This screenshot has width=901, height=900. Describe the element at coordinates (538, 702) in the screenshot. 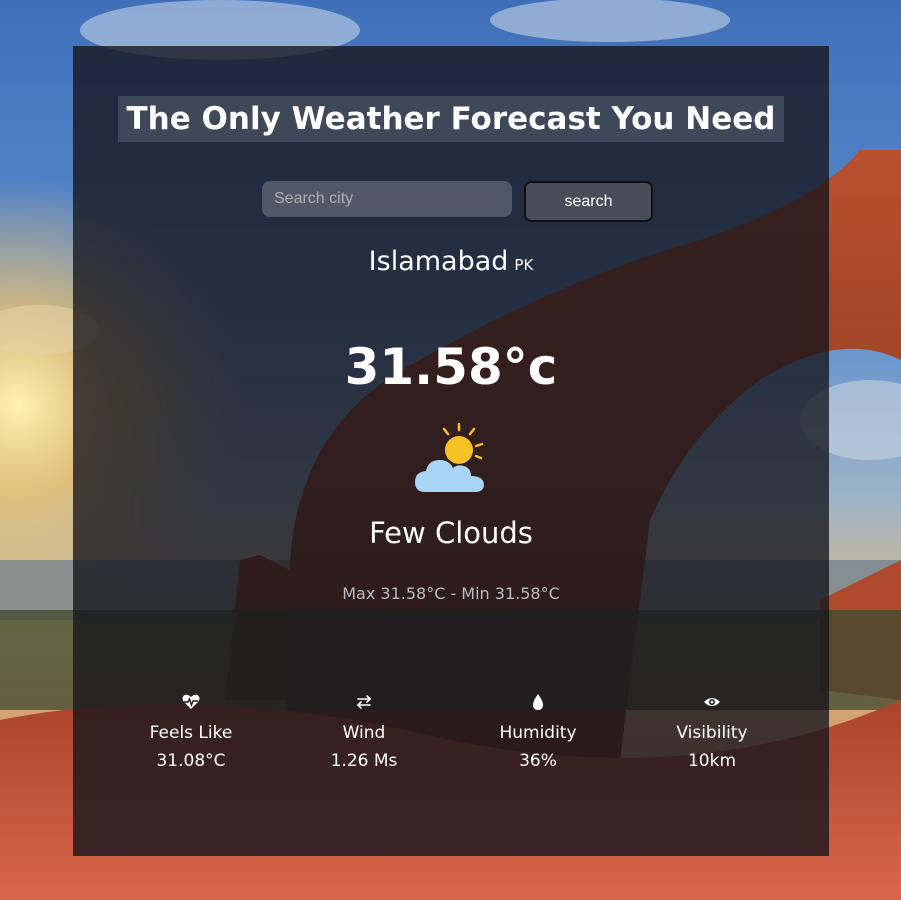

I see `droplet-icon` at that location.